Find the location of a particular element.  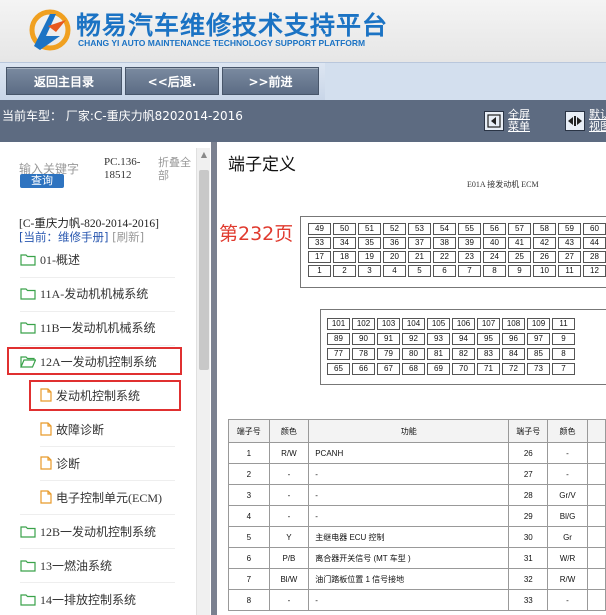

pin: 50 is located at coordinates (344, 229).